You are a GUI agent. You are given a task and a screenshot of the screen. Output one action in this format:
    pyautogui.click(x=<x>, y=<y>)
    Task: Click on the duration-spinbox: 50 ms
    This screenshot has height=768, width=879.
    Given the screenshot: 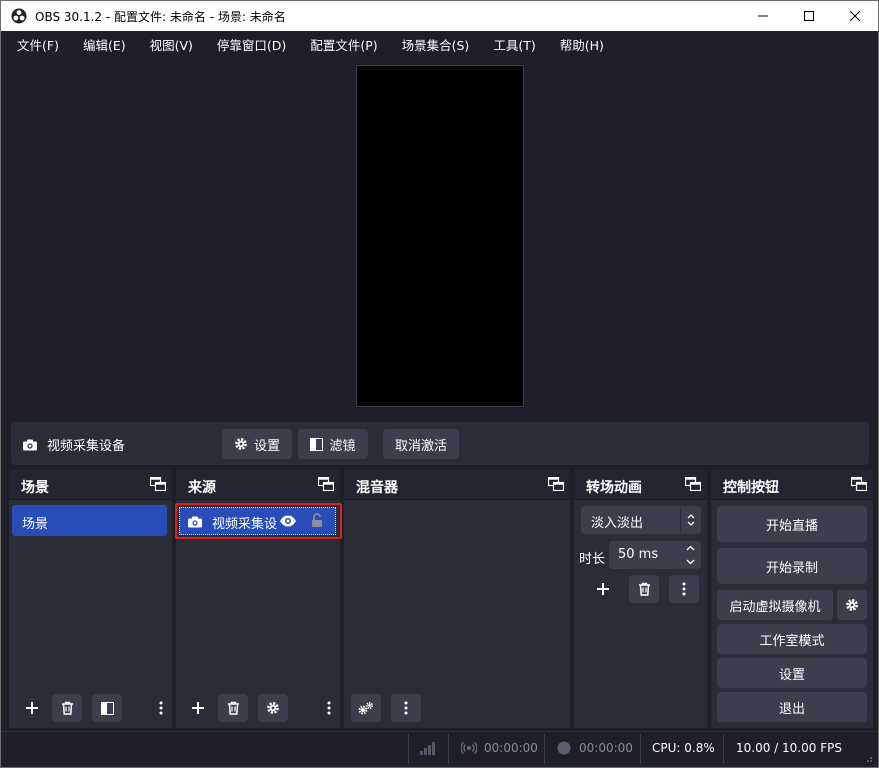 What is the action you would take?
    pyautogui.click(x=655, y=555)
    